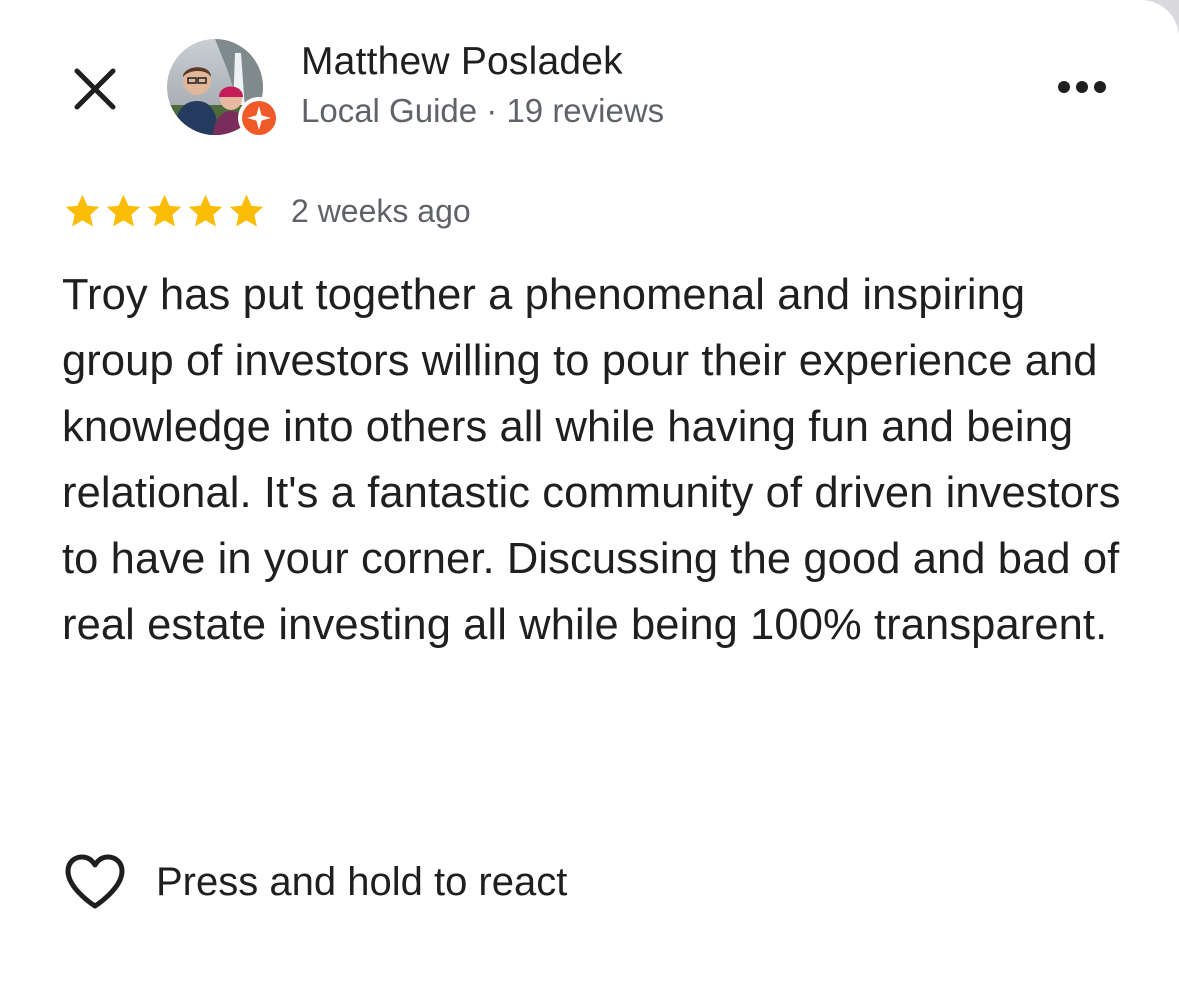 The image size is (1179, 993). I want to click on heart-outline-icon, so click(95, 881).